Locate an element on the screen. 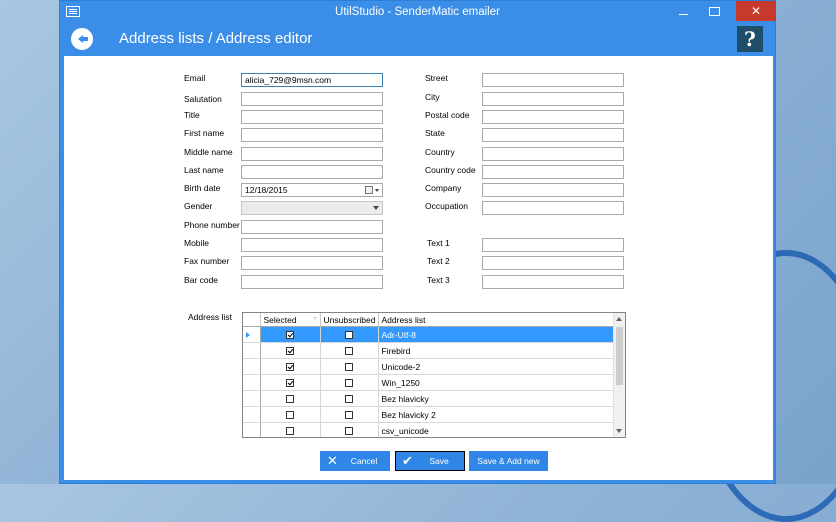 The width and height of the screenshot is (836, 522). city-field is located at coordinates (553, 99).